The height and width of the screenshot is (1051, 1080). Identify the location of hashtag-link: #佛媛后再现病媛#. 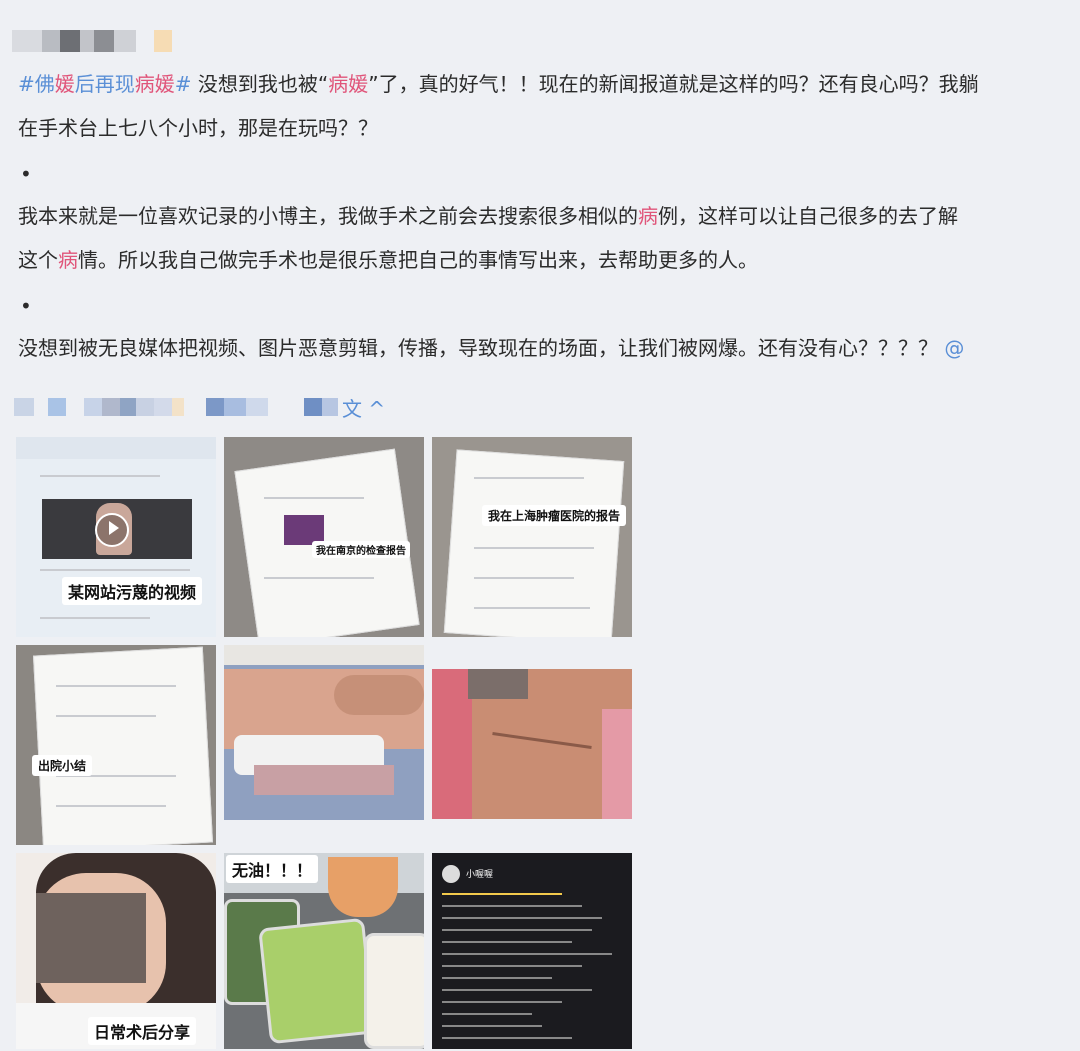
(105, 84).